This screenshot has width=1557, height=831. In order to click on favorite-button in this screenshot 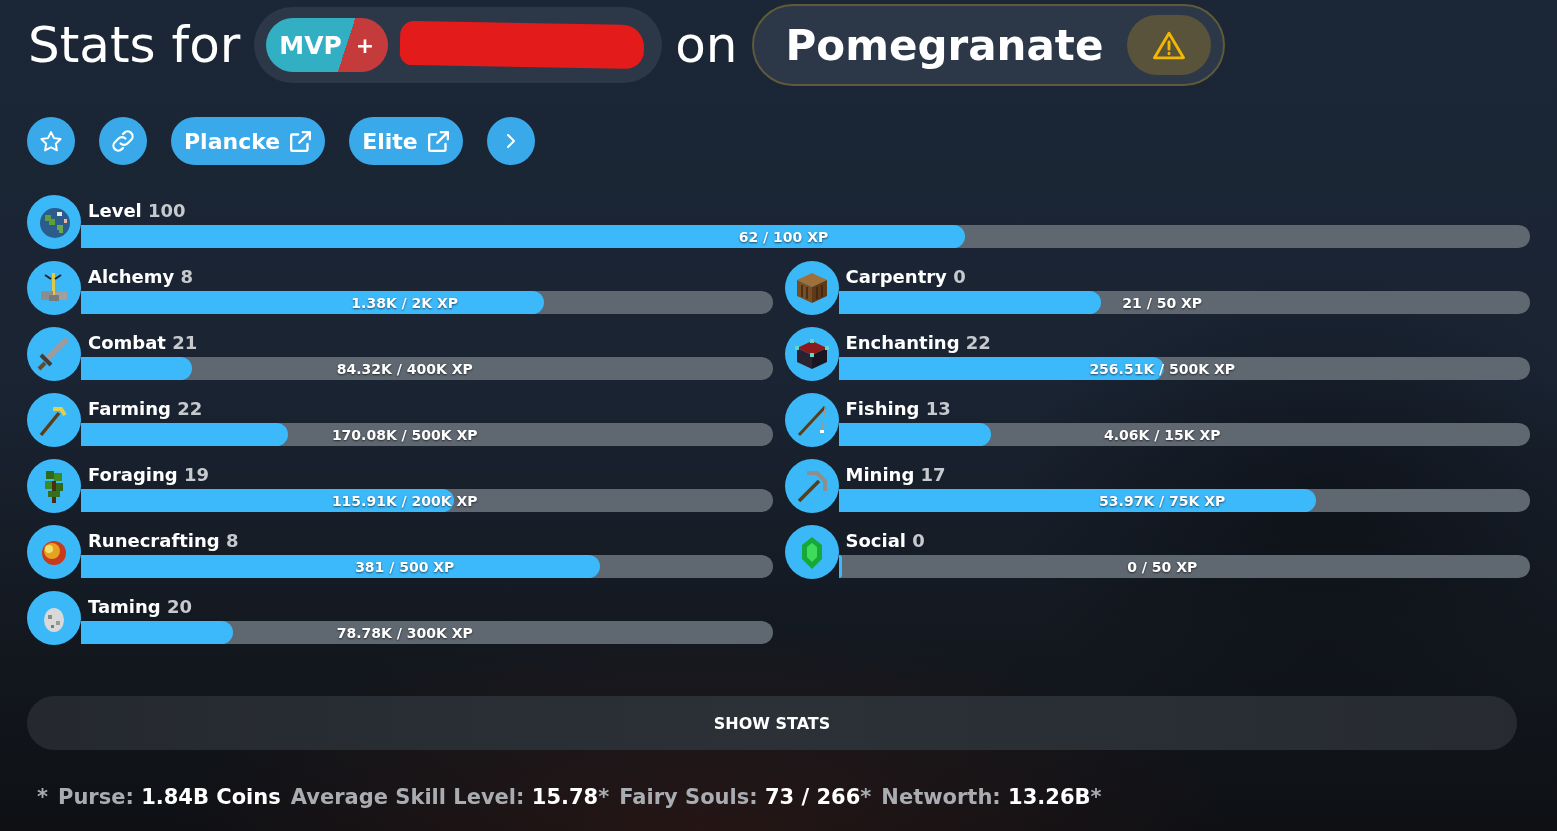, I will do `click(51, 141)`.